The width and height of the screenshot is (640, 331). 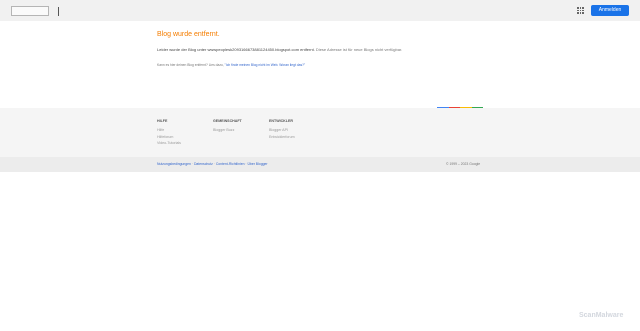 I want to click on copyright-text: © 1999 – 2023 Google, so click(x=463, y=164).